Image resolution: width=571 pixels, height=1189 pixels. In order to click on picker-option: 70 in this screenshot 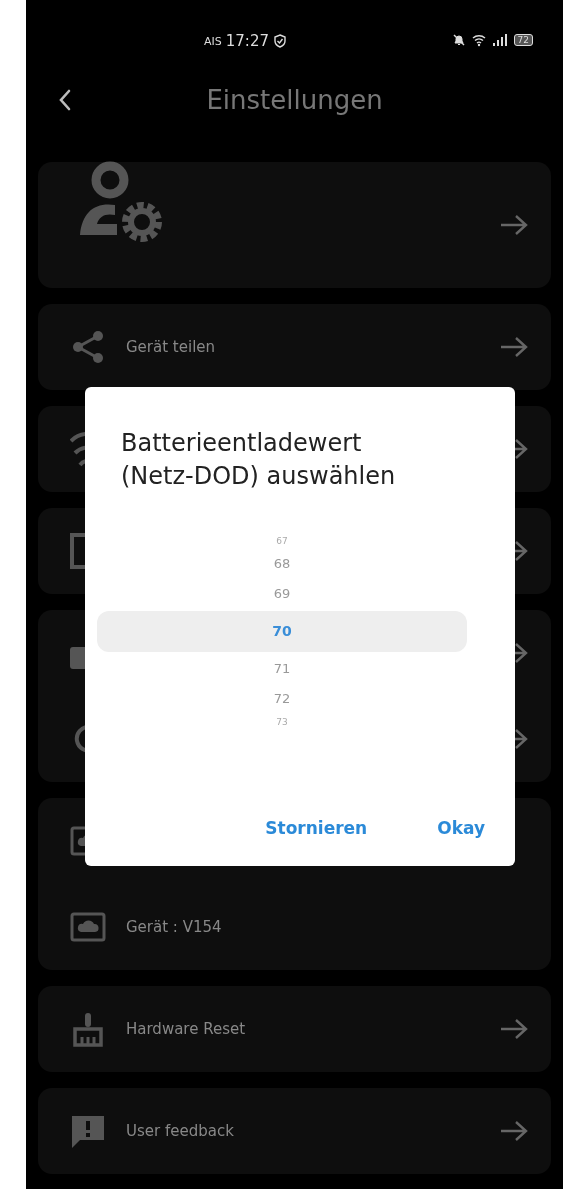, I will do `click(282, 631)`.